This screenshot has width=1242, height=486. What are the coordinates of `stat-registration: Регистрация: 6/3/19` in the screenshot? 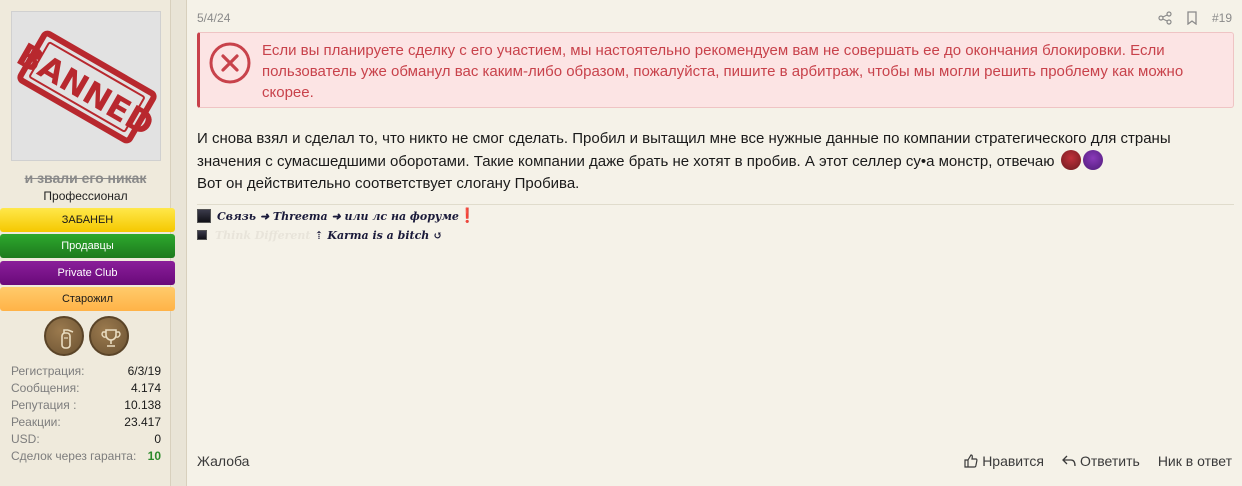 It's located at (86, 371).